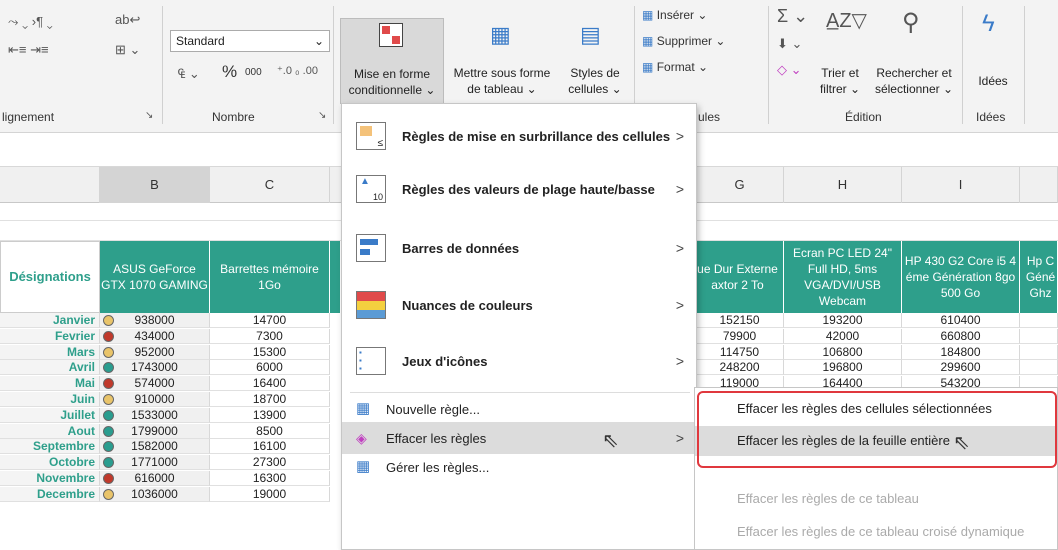 This screenshot has width=1058, height=550. I want to click on row-label: Mai, so click(50, 384).